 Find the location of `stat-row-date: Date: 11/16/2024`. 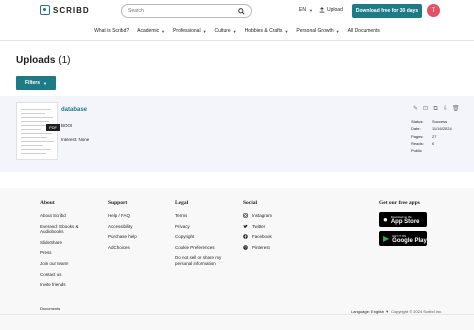

stat-row-date: Date: 11/16/2024 is located at coordinates (431, 128).